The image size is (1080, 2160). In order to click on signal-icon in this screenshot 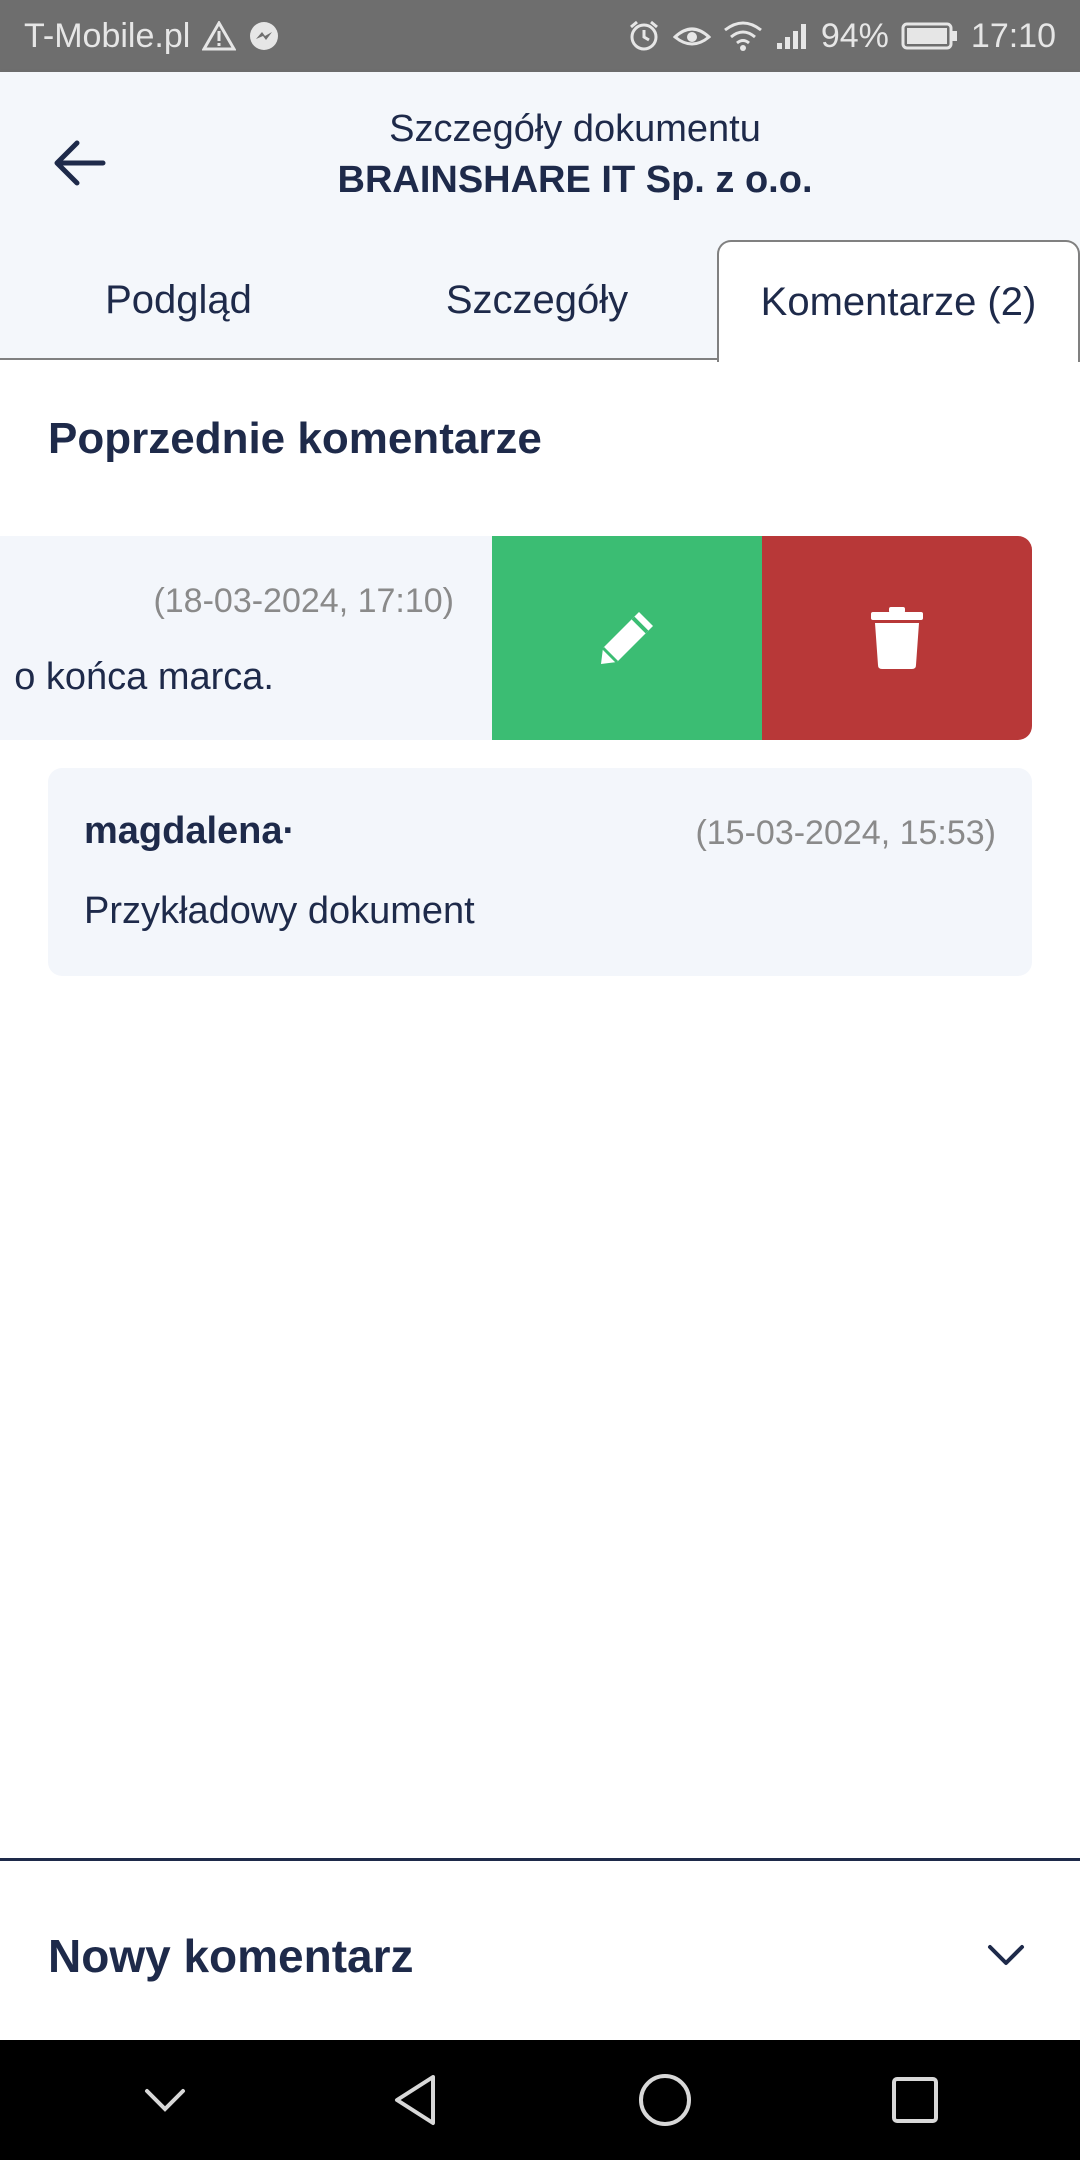, I will do `click(792, 36)`.